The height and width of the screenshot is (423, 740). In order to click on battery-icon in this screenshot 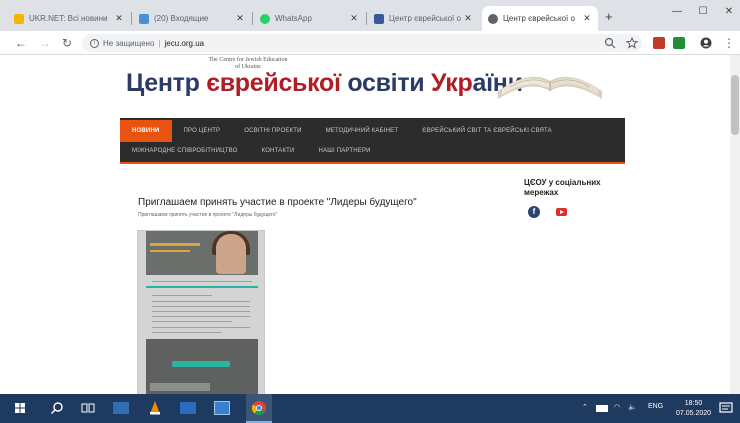, I will do `click(602, 408)`.